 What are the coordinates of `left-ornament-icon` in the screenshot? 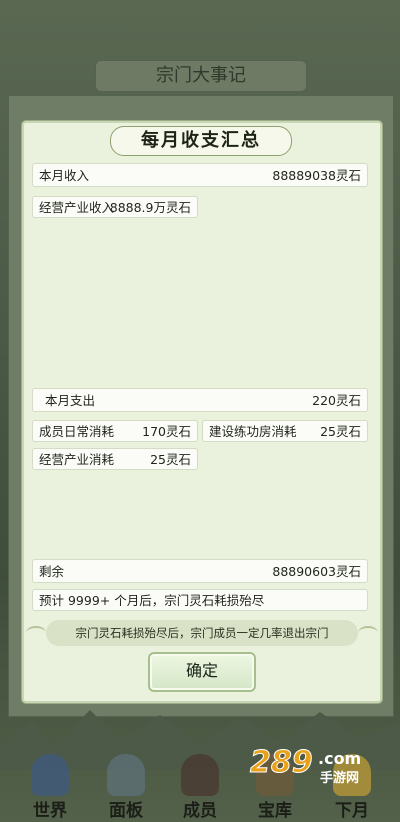 It's located at (66, 76).